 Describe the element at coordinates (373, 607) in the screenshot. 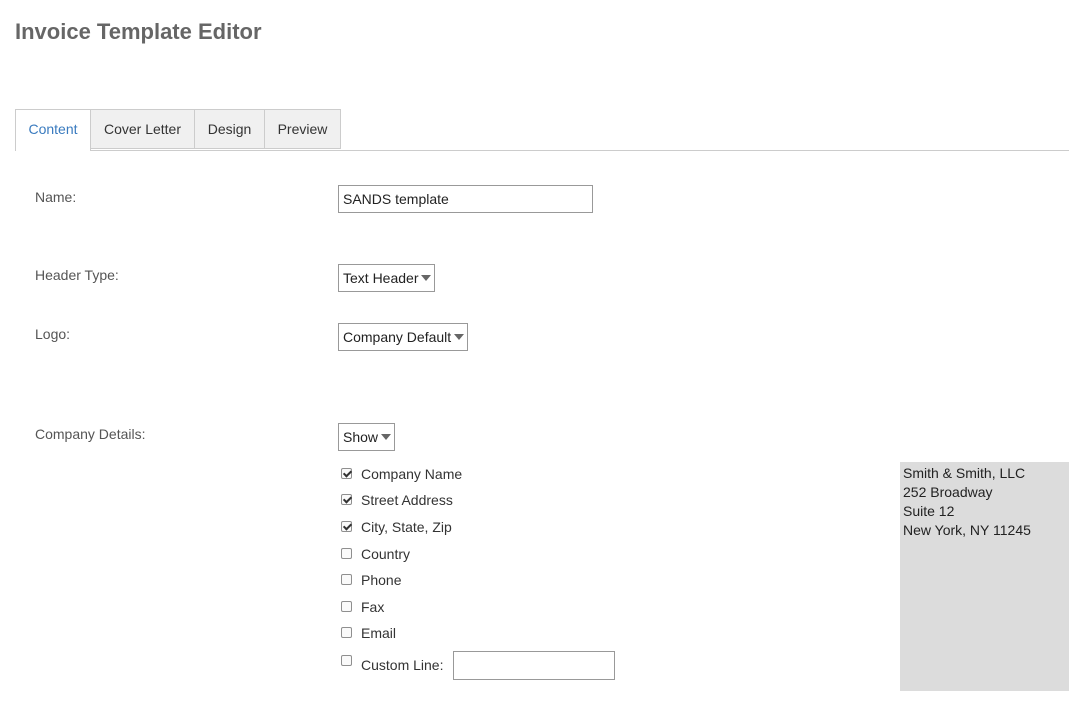

I see `fax-label: Fax` at that location.